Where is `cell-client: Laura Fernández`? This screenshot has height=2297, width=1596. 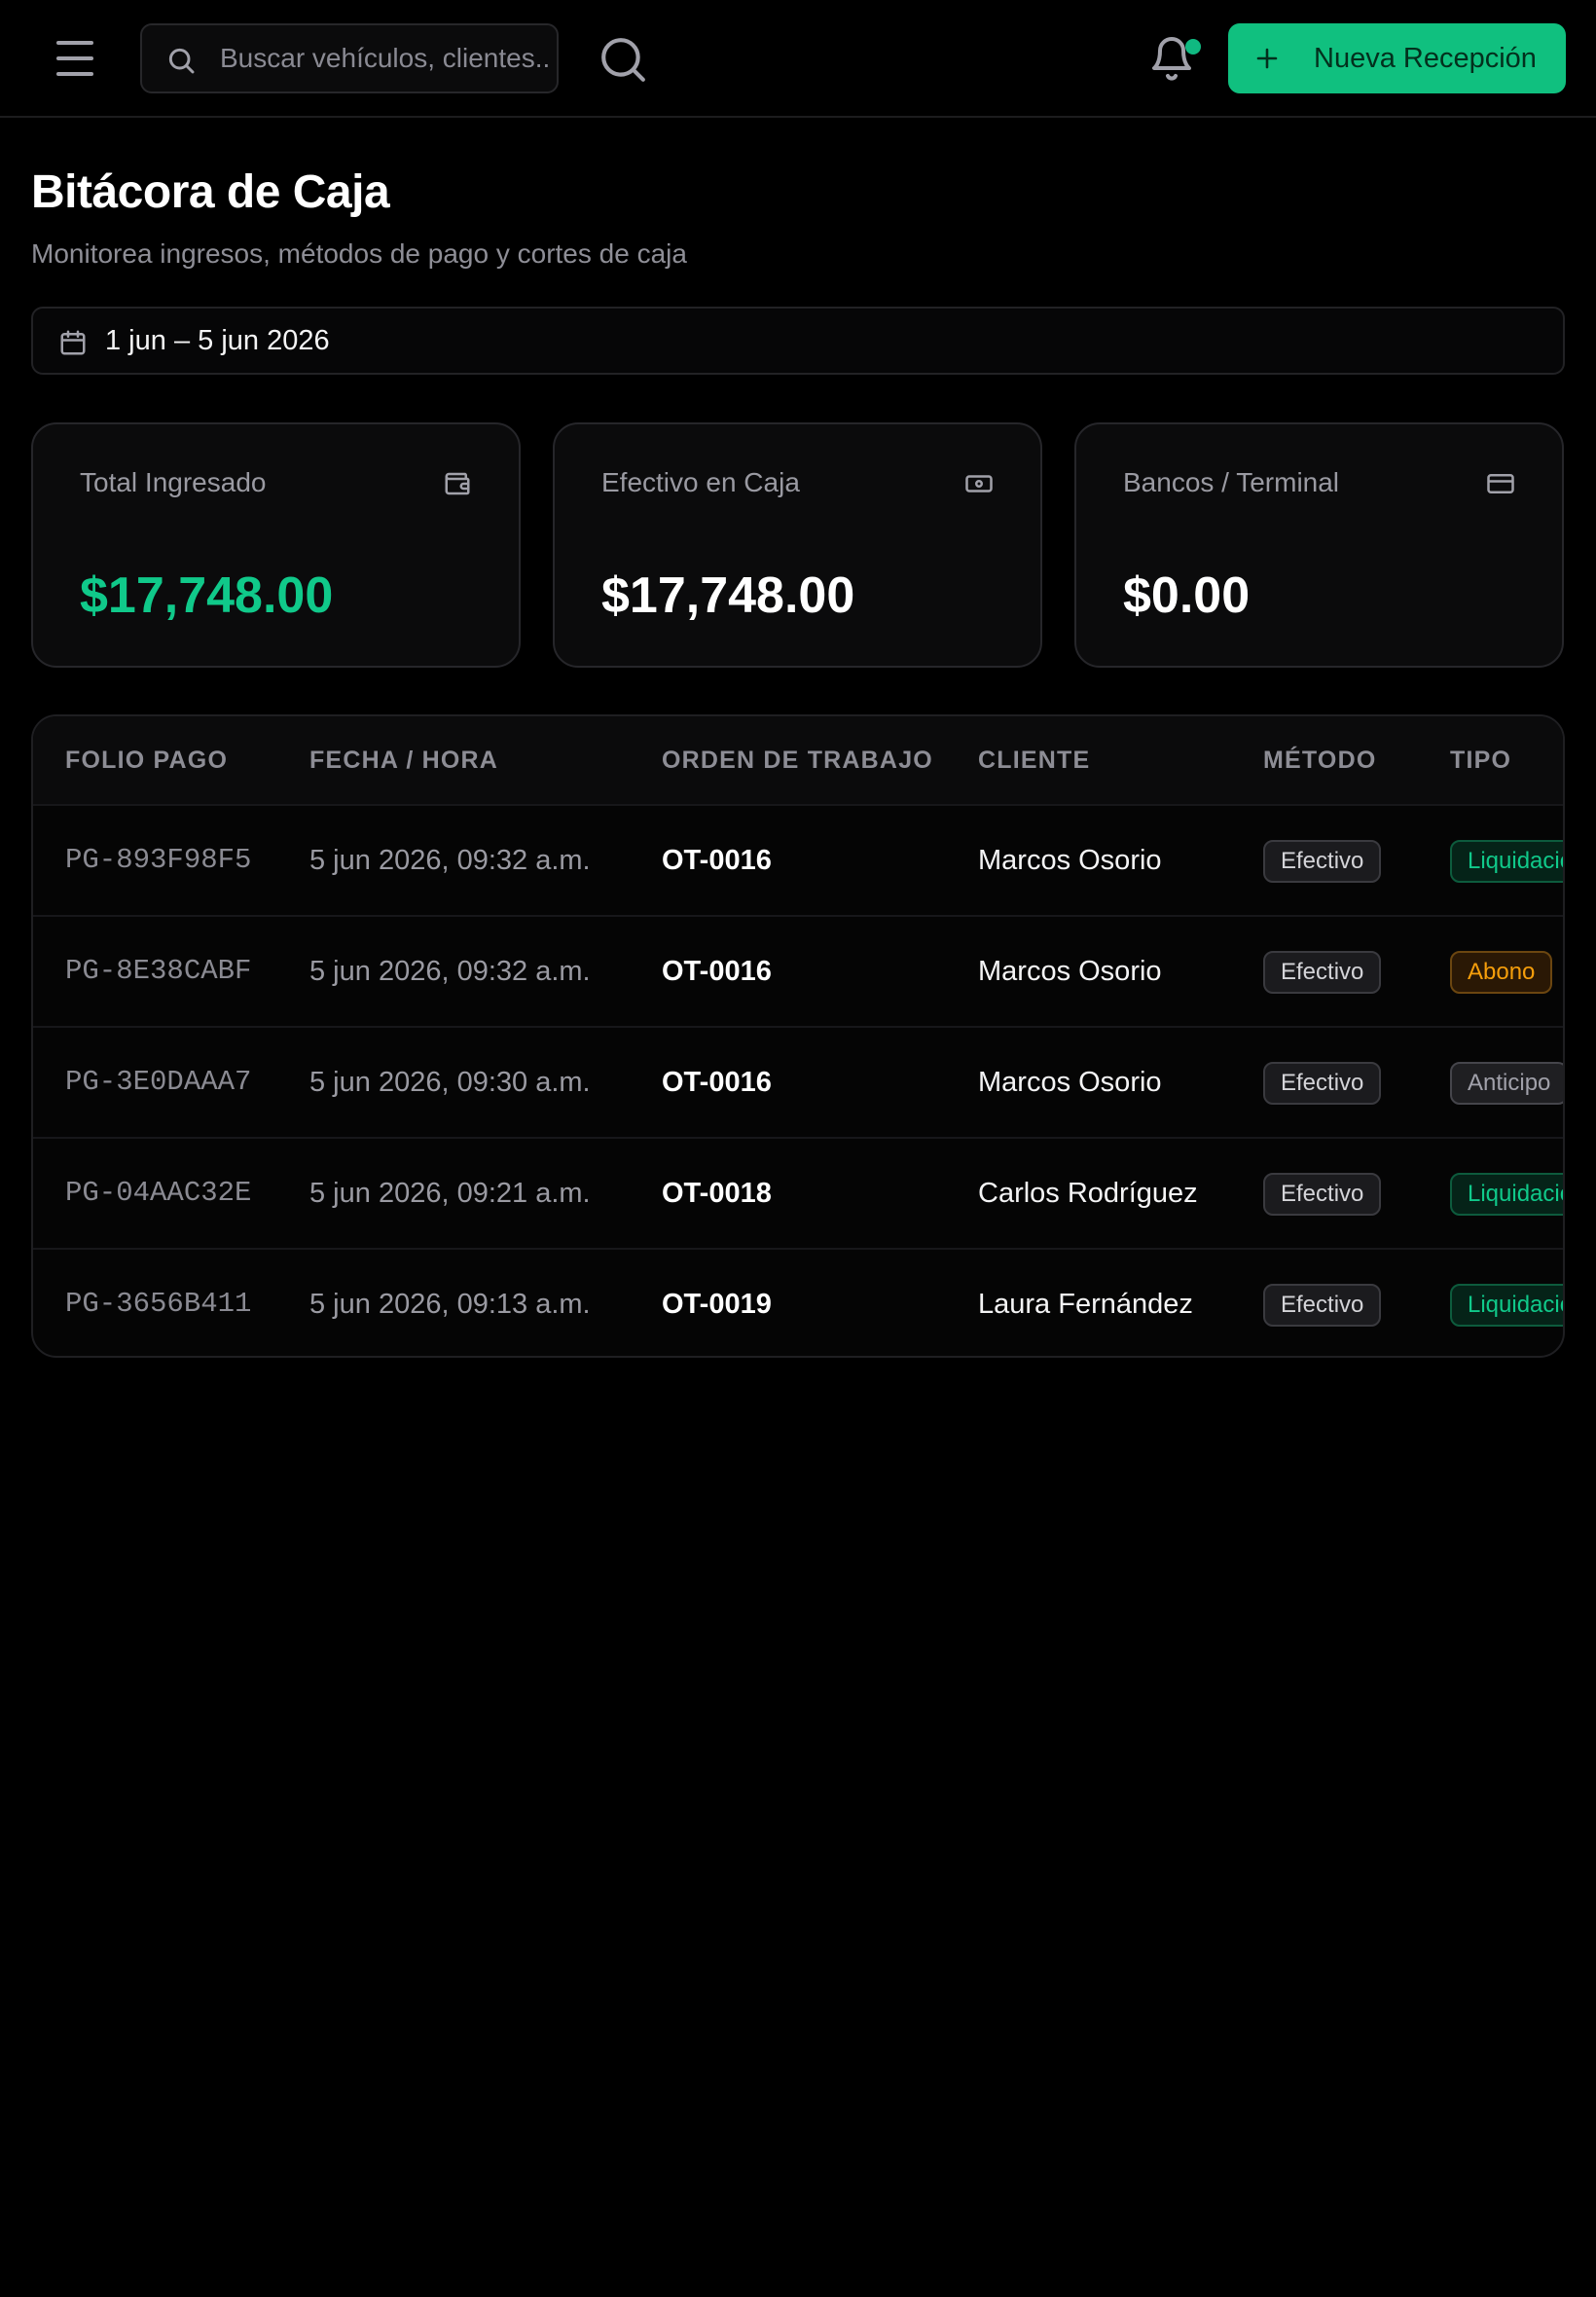
cell-client: Laura Fernández is located at coordinates (1086, 1304).